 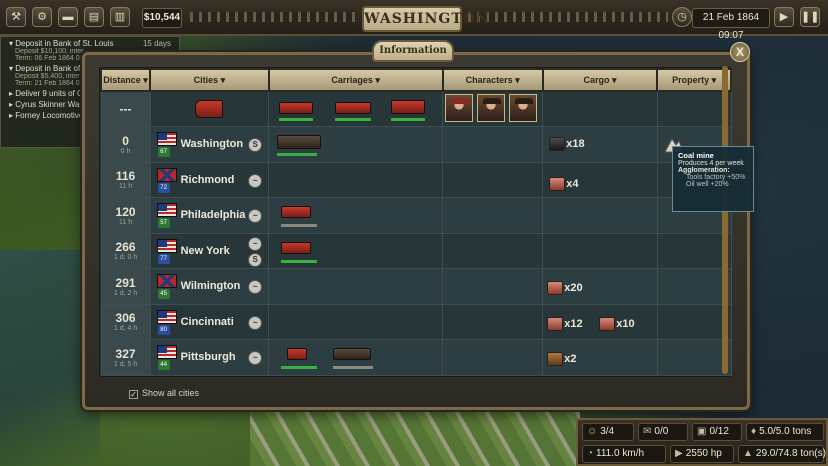 What do you see at coordinates (725, 220) in the screenshot?
I see `scrollbar` at bounding box center [725, 220].